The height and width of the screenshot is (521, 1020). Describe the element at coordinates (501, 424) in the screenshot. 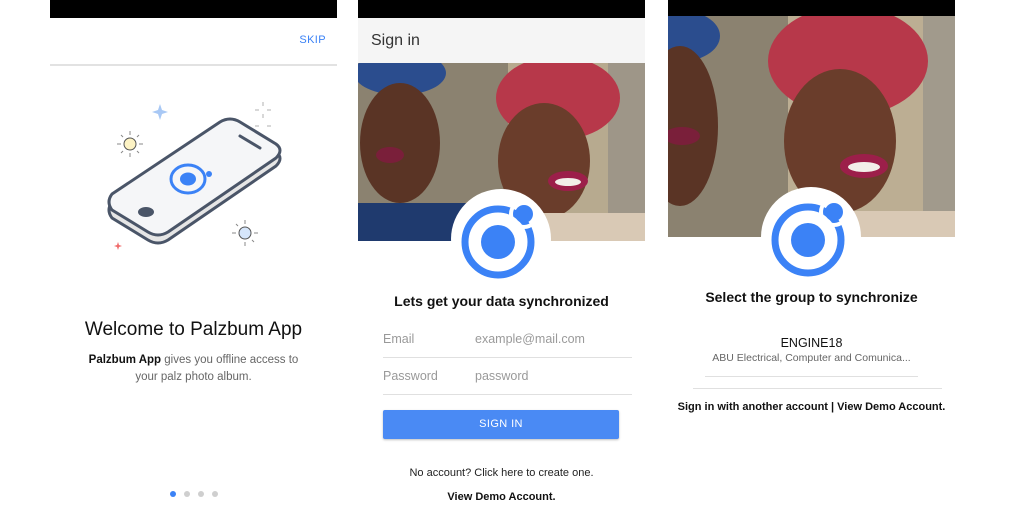

I see `sign-in-button: SIGN IN` at that location.